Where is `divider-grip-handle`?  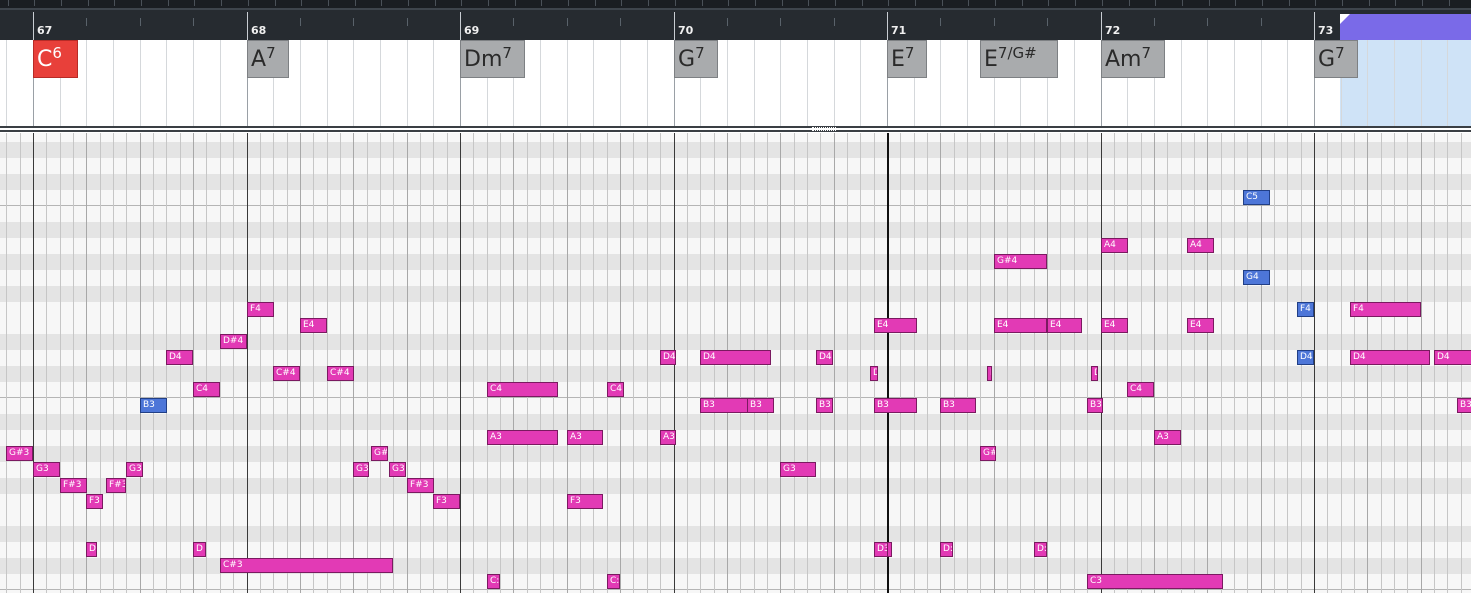
divider-grip-handle is located at coordinates (824, 129).